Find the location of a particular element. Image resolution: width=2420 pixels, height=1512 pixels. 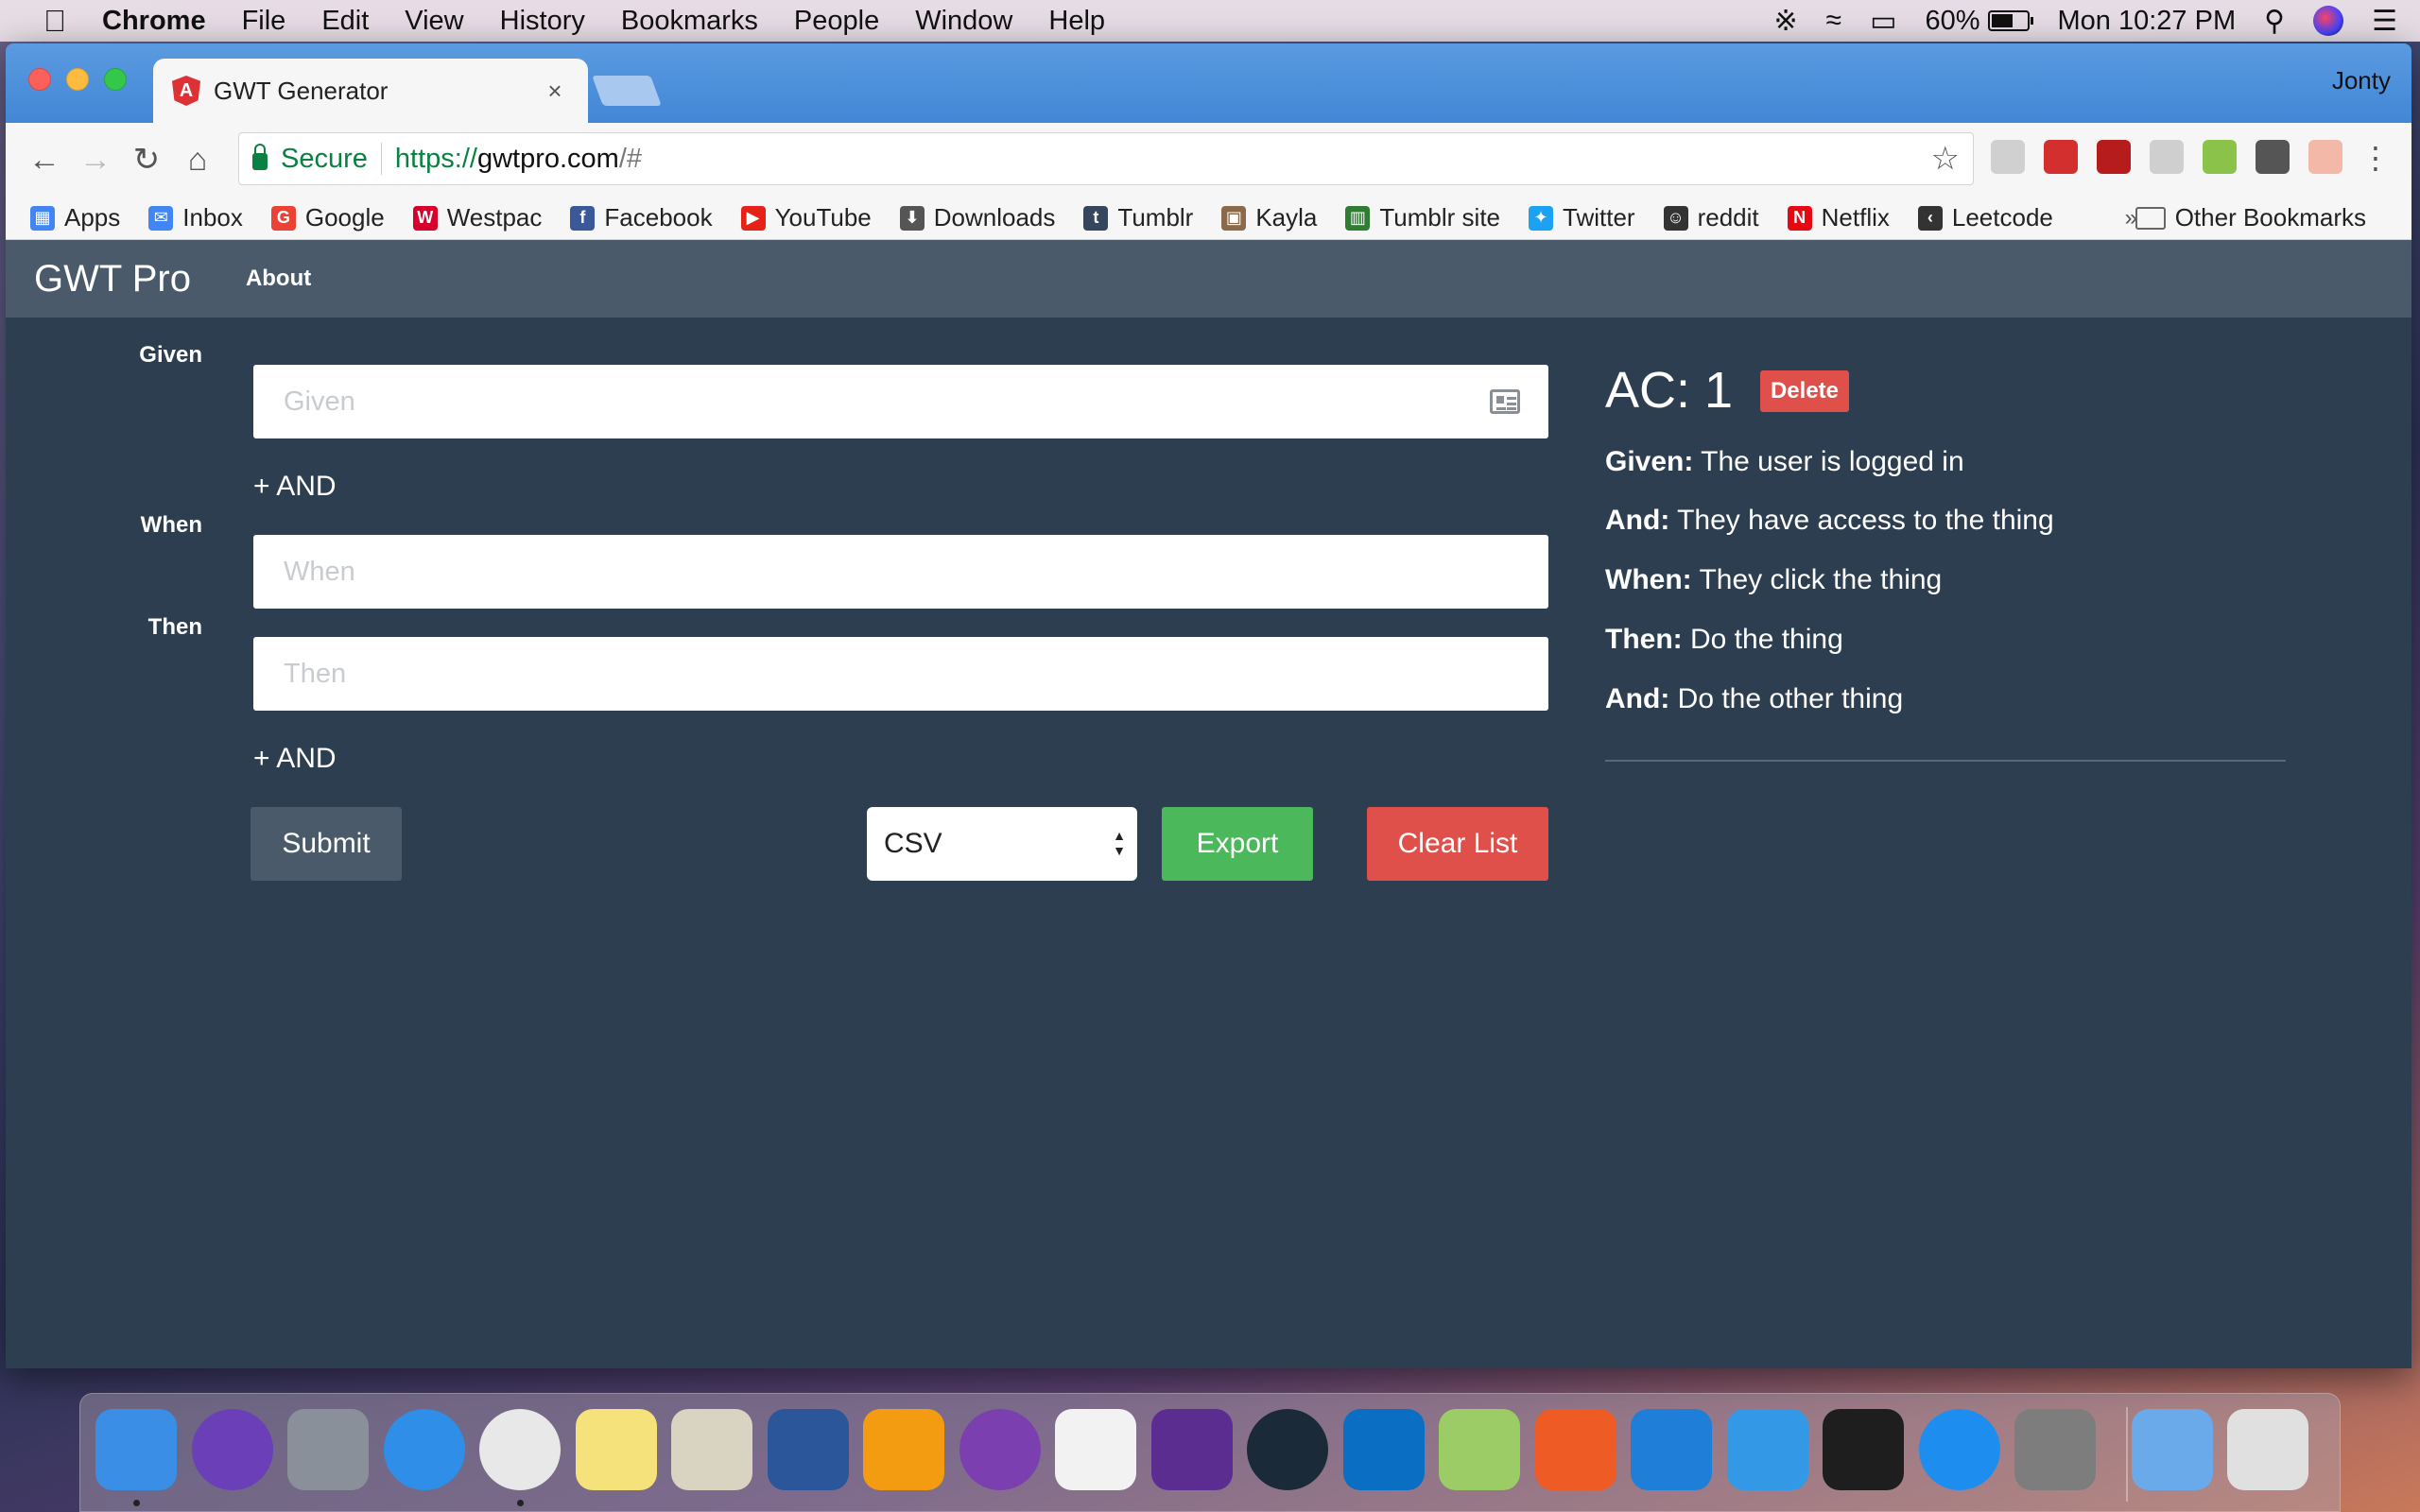

dock-finder-icon is located at coordinates (136, 1449).